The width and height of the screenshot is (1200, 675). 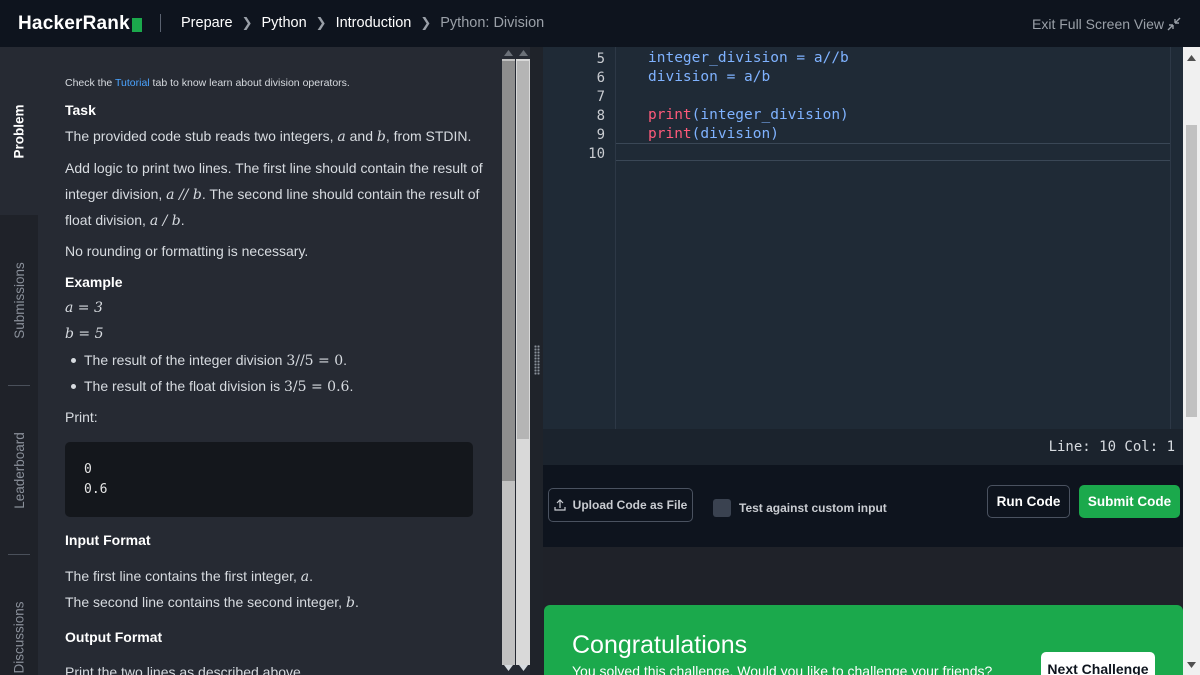 What do you see at coordinates (125, 220) in the screenshot?
I see `logic-text-3: float division, a / b.` at bounding box center [125, 220].